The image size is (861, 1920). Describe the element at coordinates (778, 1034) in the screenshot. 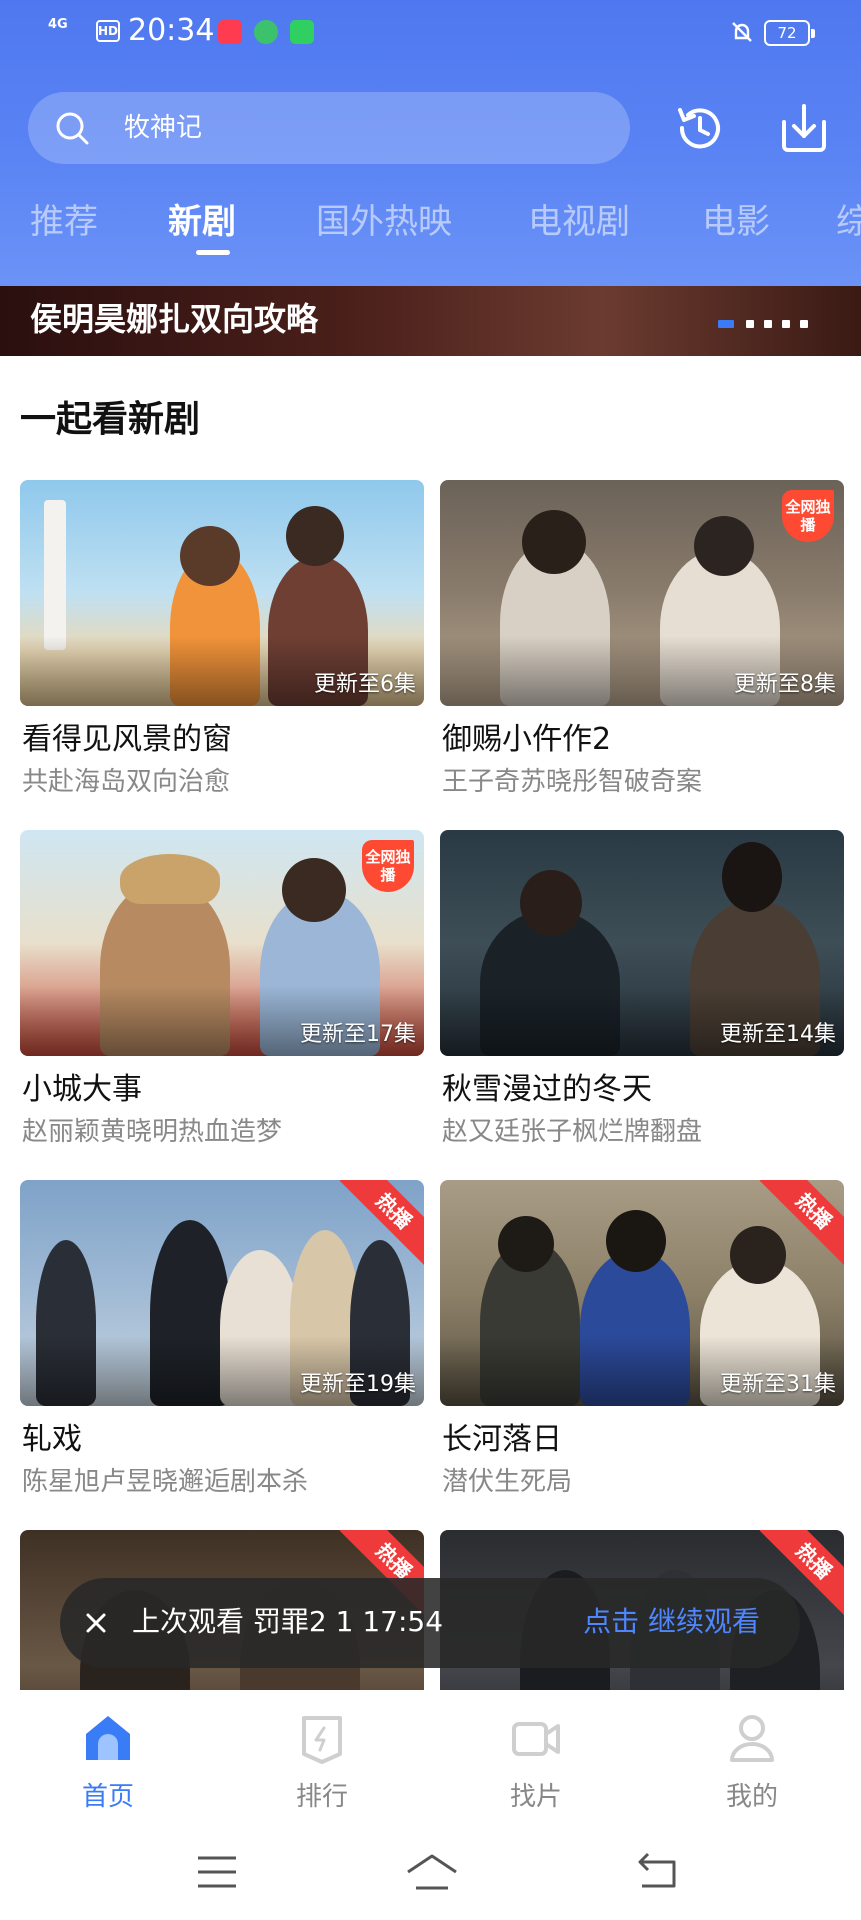

I see `episode-count: 更新至14集` at that location.